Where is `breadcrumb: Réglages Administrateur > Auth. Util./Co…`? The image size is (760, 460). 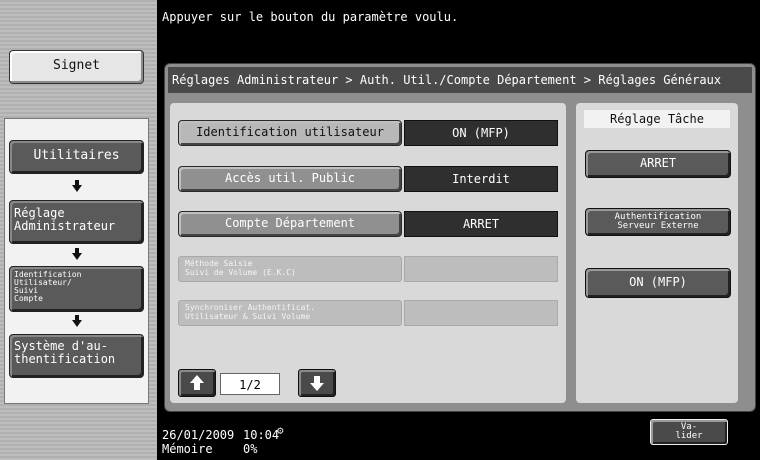 breadcrumb: Réglages Administrateur > Auth. Util./Co… is located at coordinates (460, 80).